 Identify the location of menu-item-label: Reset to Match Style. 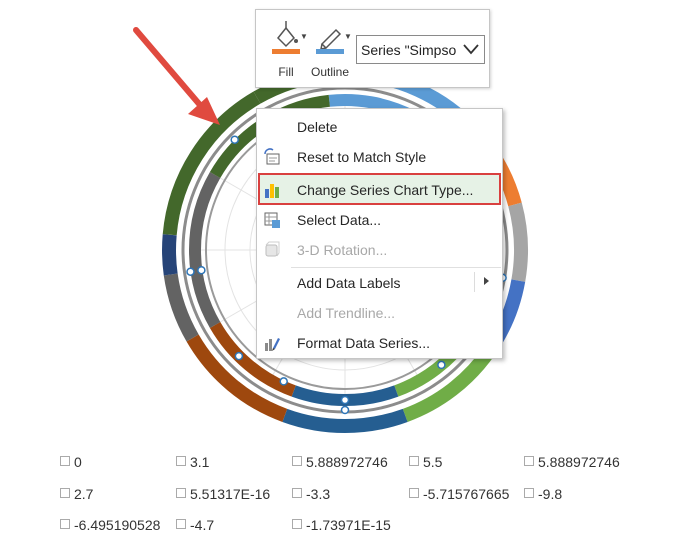
(362, 157).